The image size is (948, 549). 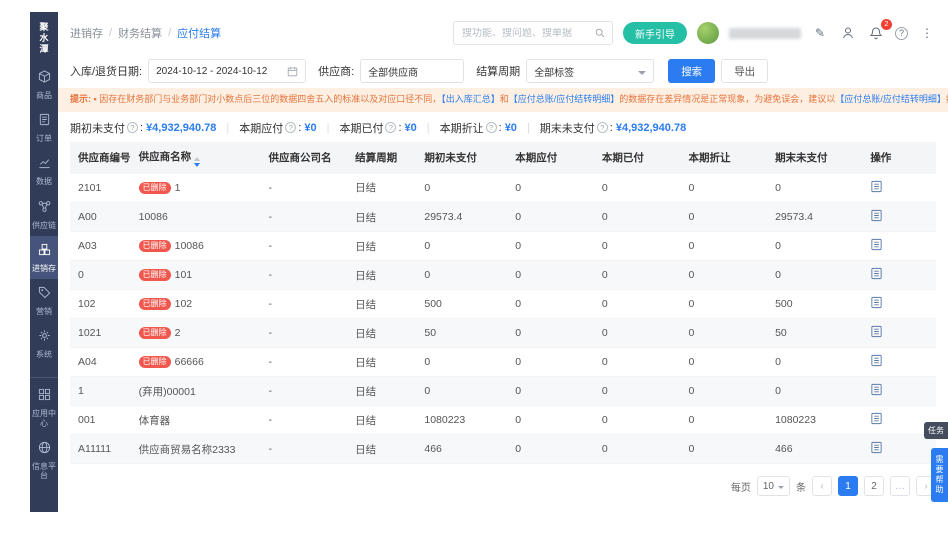 I want to click on notice-segment: 因存在财务部门与业务部门对小数点后三位的数据四舍五入的标准以及对应口径不同，, so click(x=270, y=99).